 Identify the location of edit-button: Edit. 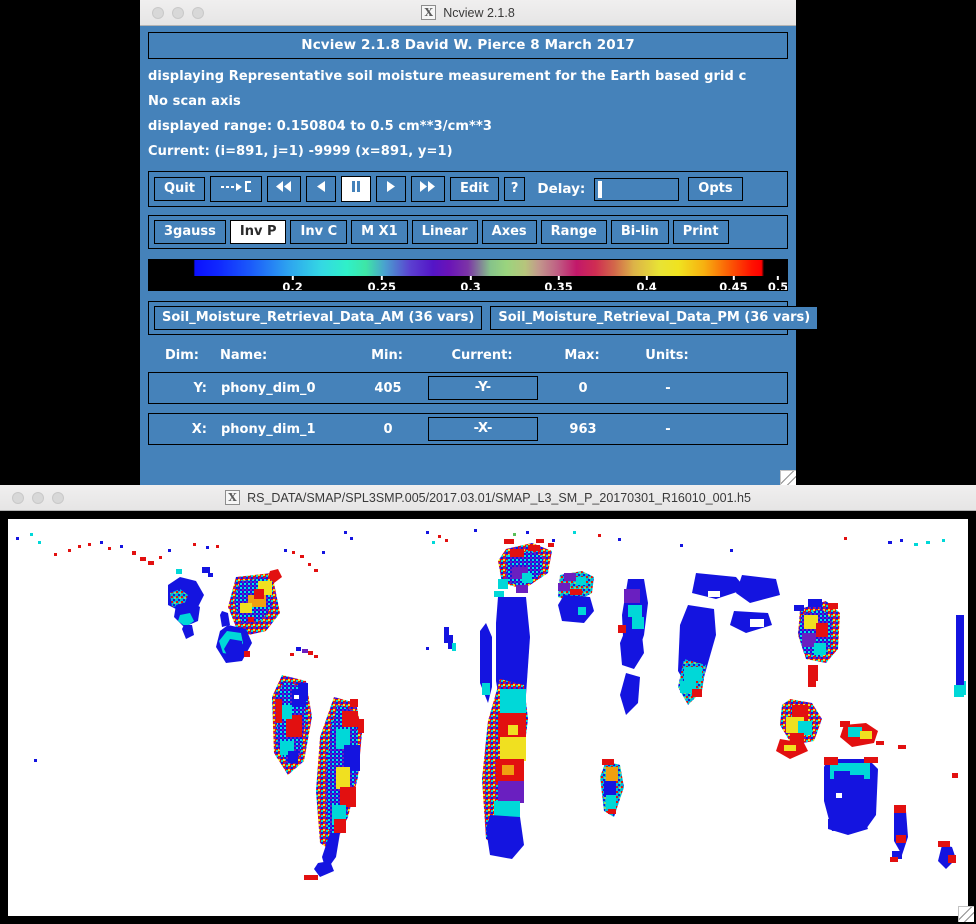
(474, 189).